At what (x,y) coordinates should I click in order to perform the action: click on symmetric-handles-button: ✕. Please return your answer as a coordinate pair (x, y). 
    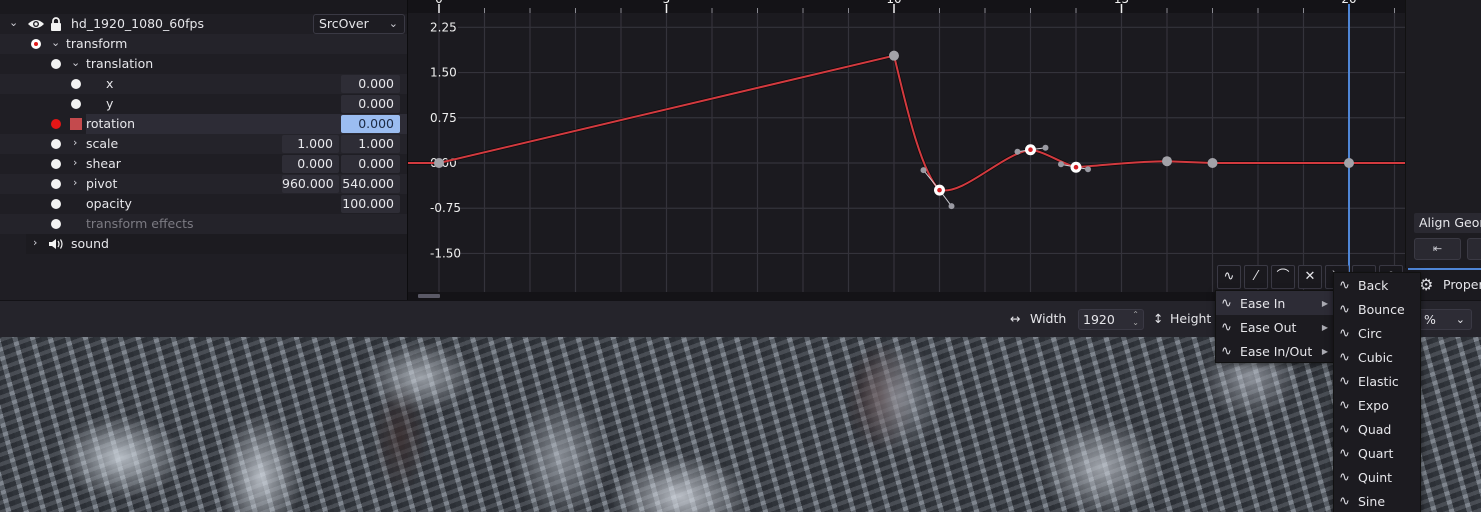
    Looking at the image, I should click on (1310, 277).